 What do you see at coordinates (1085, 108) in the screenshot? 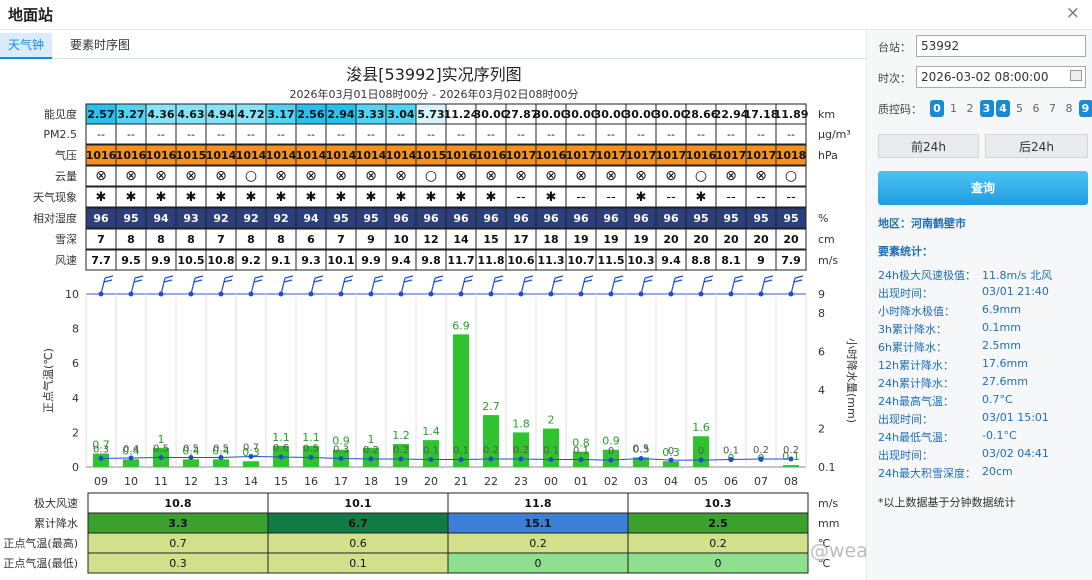
I see `qc-code-9: 9` at bounding box center [1085, 108].